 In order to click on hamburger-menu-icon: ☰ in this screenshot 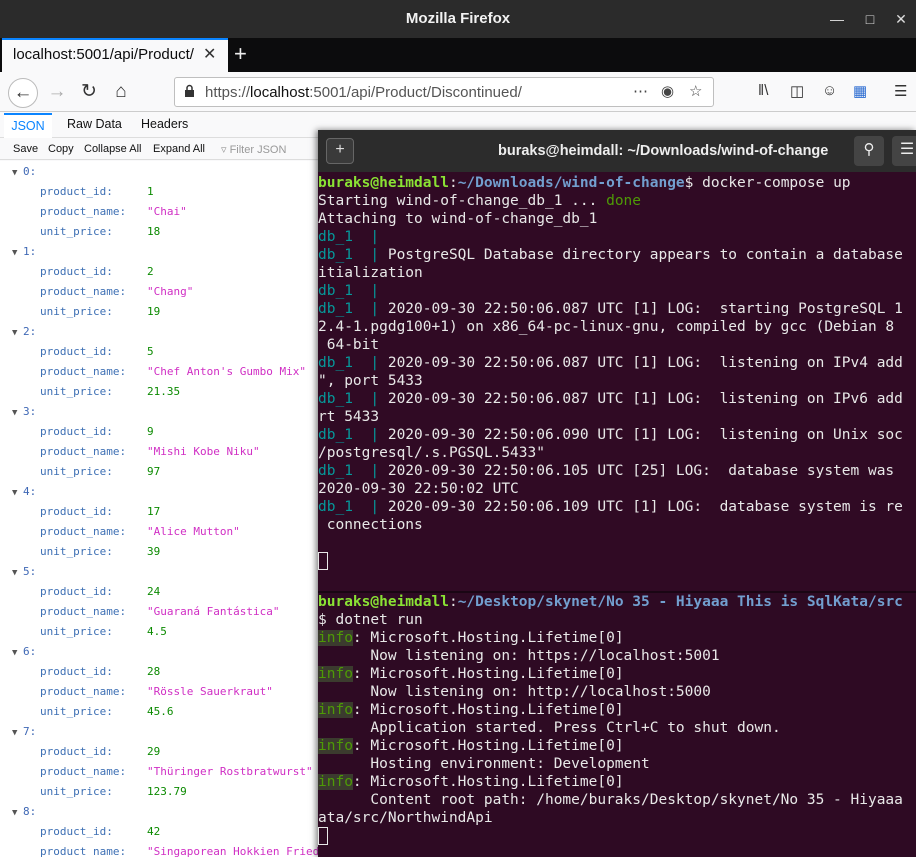, I will do `click(904, 151)`.